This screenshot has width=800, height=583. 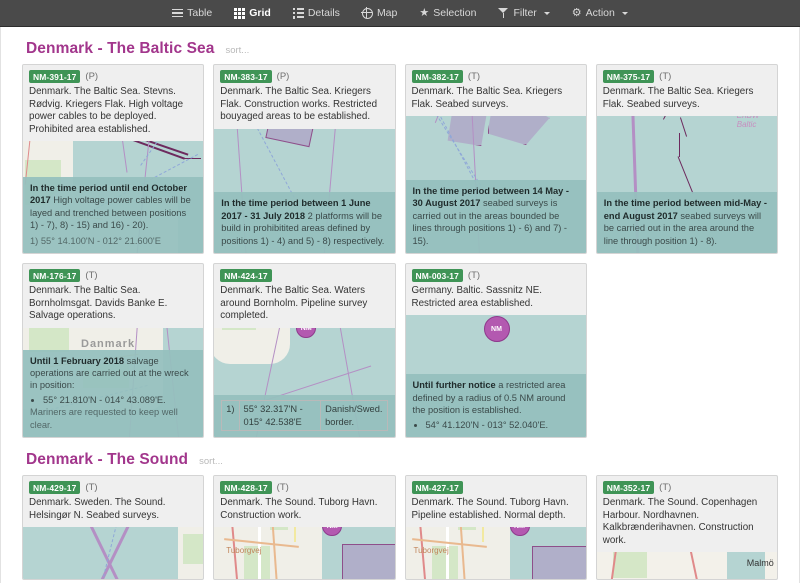 I want to click on toolbar-label-grid: Grid, so click(x=260, y=12).